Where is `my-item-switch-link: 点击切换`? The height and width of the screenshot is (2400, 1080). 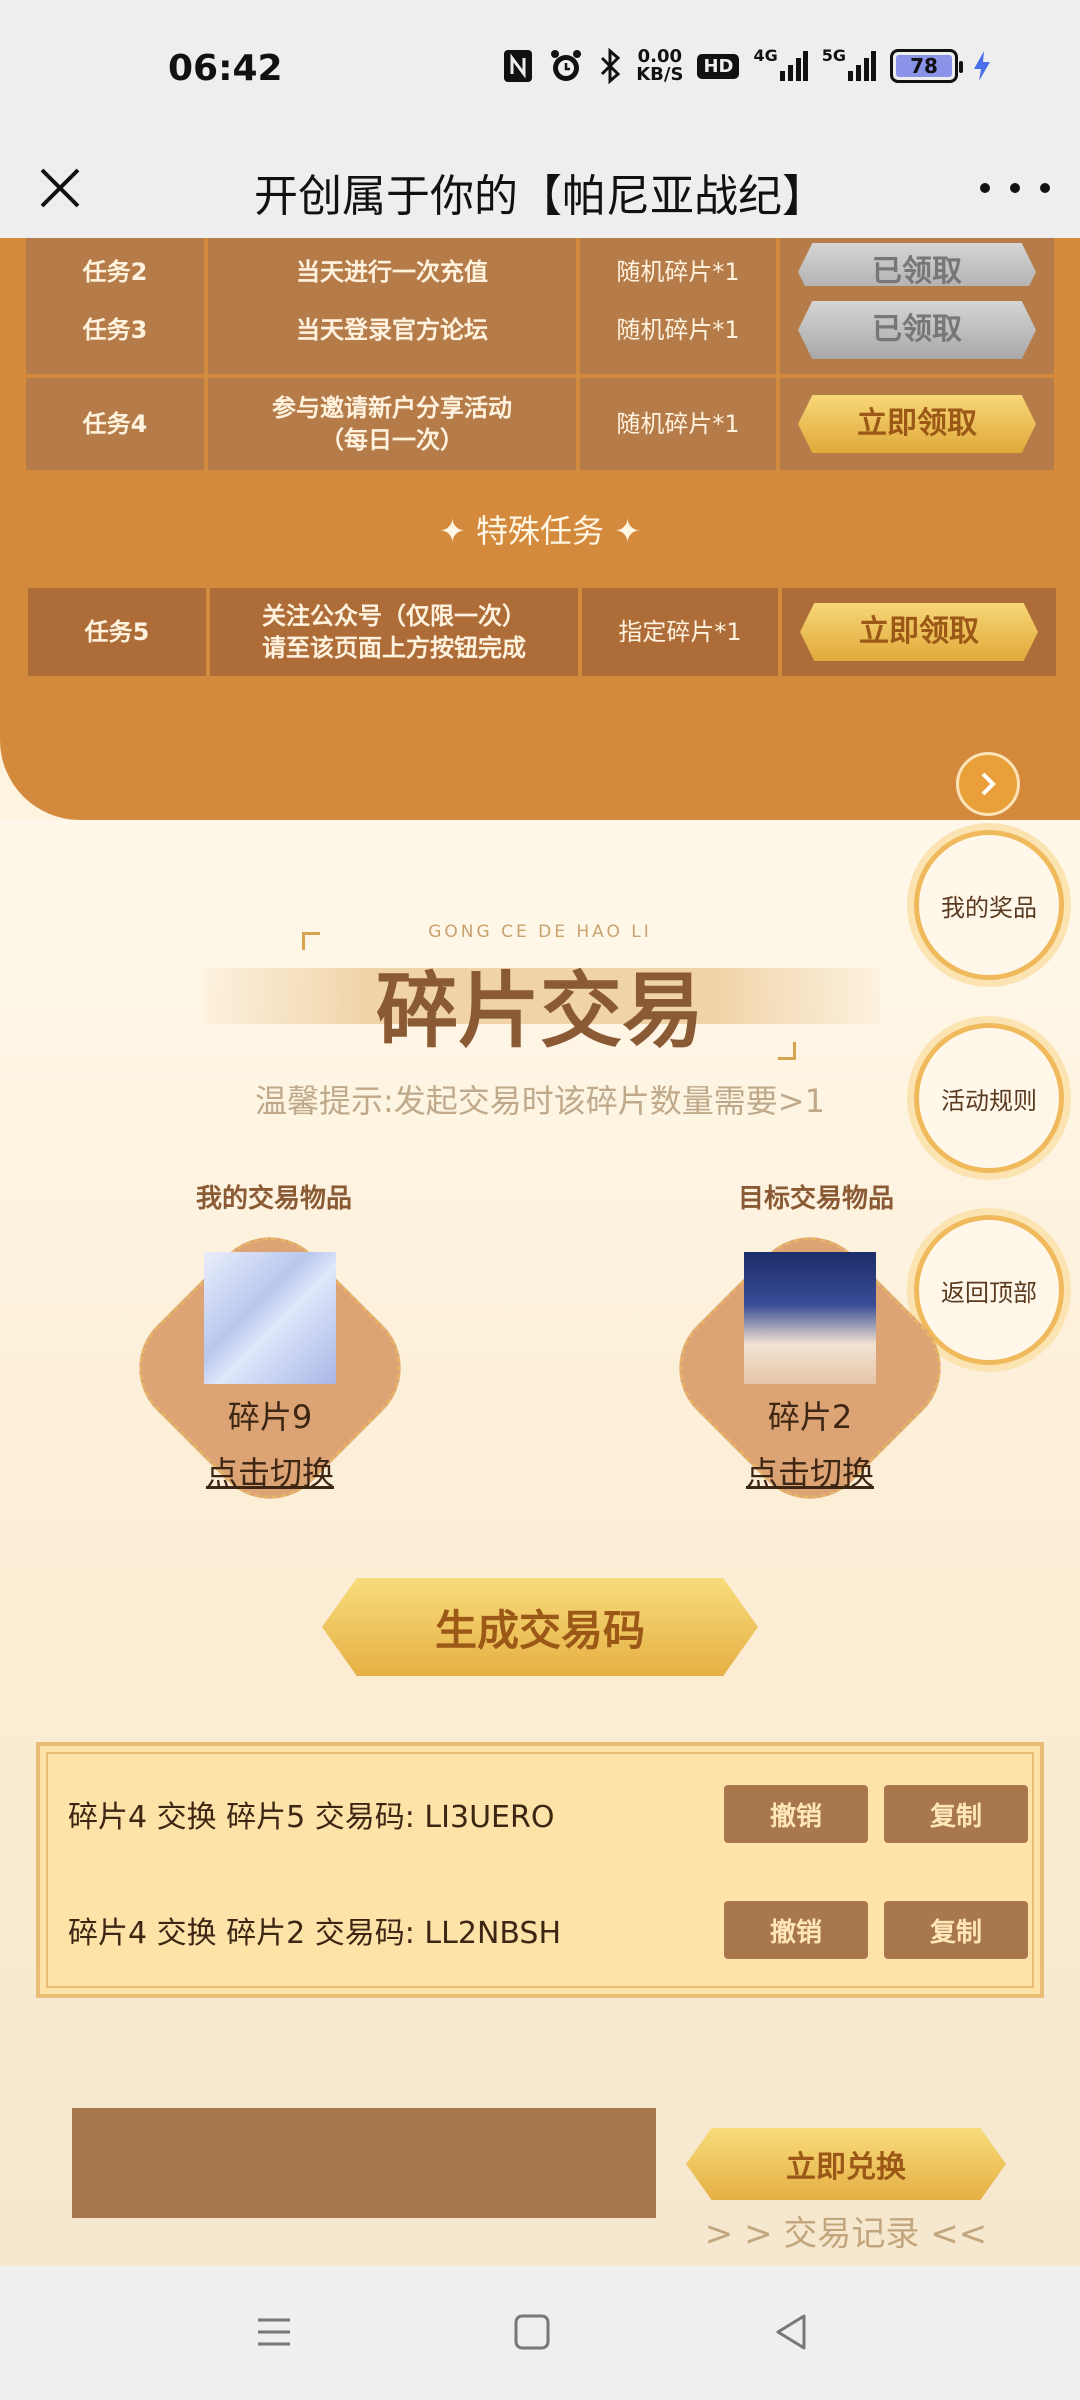 my-item-switch-link: 点击切换 is located at coordinates (270, 1471).